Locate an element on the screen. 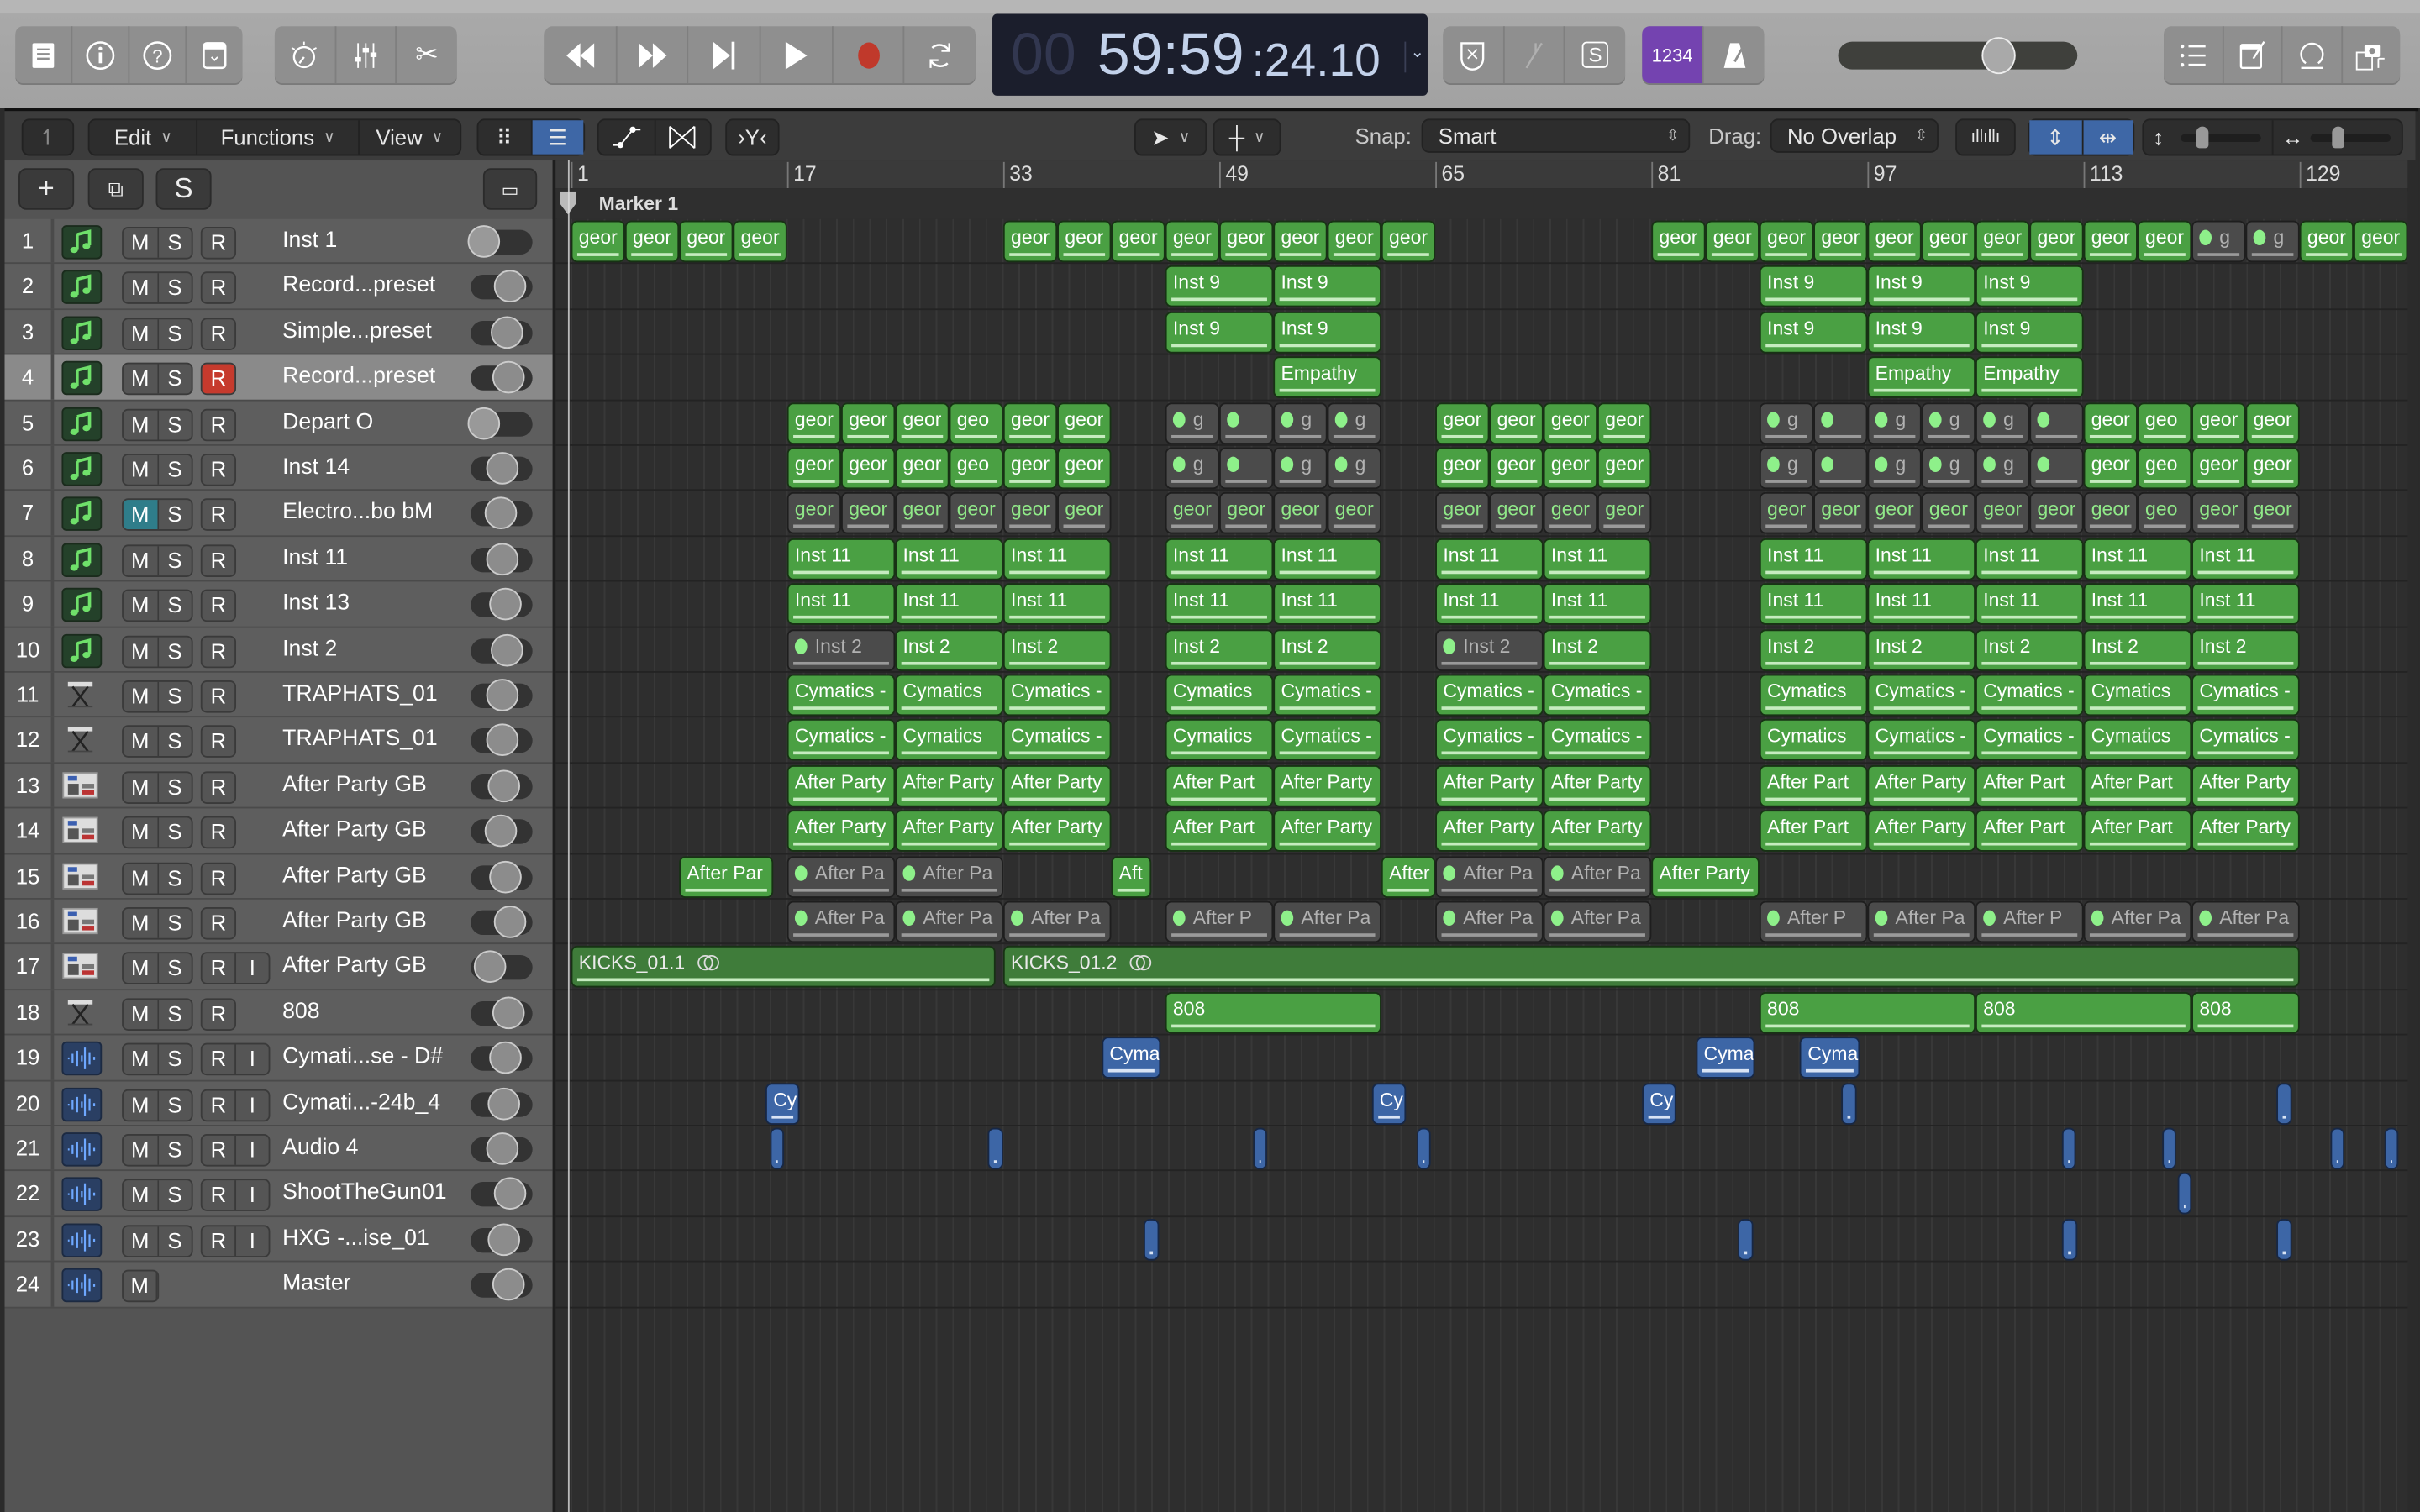 The height and width of the screenshot is (1512, 2420). track-header: 14 M S R After Party GB is located at coordinates (278, 831).